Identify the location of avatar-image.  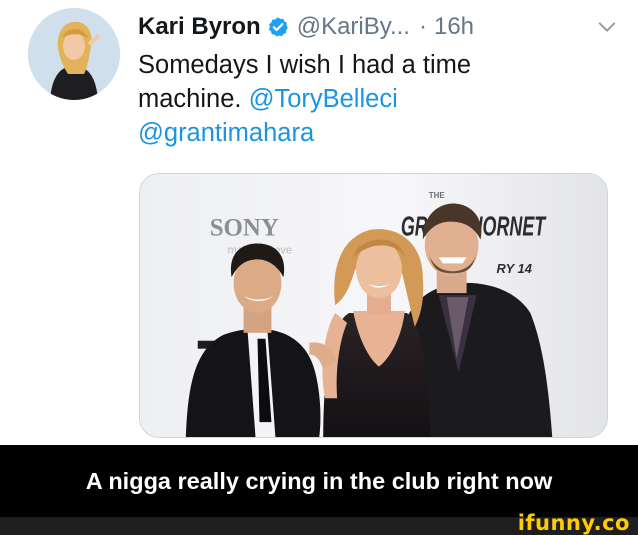
(74, 54).